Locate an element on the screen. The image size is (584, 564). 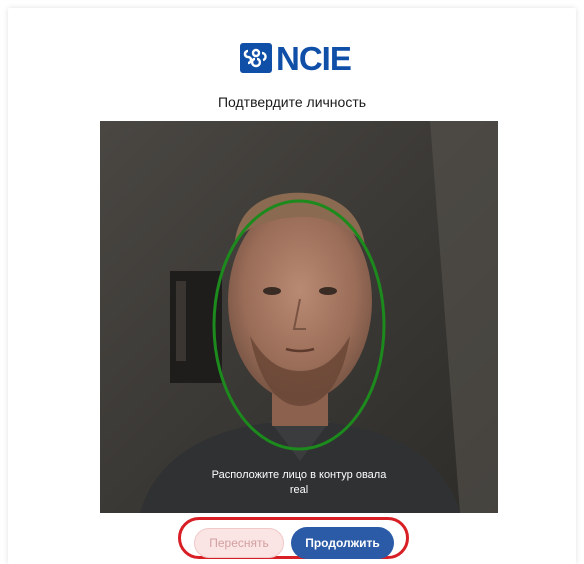
page-title: Подтвердите личность is located at coordinates (292, 102).